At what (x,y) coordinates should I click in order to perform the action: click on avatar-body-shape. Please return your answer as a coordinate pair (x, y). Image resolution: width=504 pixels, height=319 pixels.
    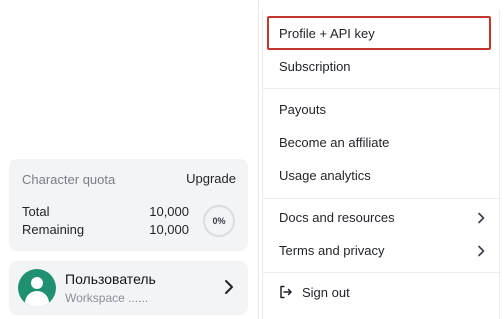
    Looking at the image, I should click on (37, 299).